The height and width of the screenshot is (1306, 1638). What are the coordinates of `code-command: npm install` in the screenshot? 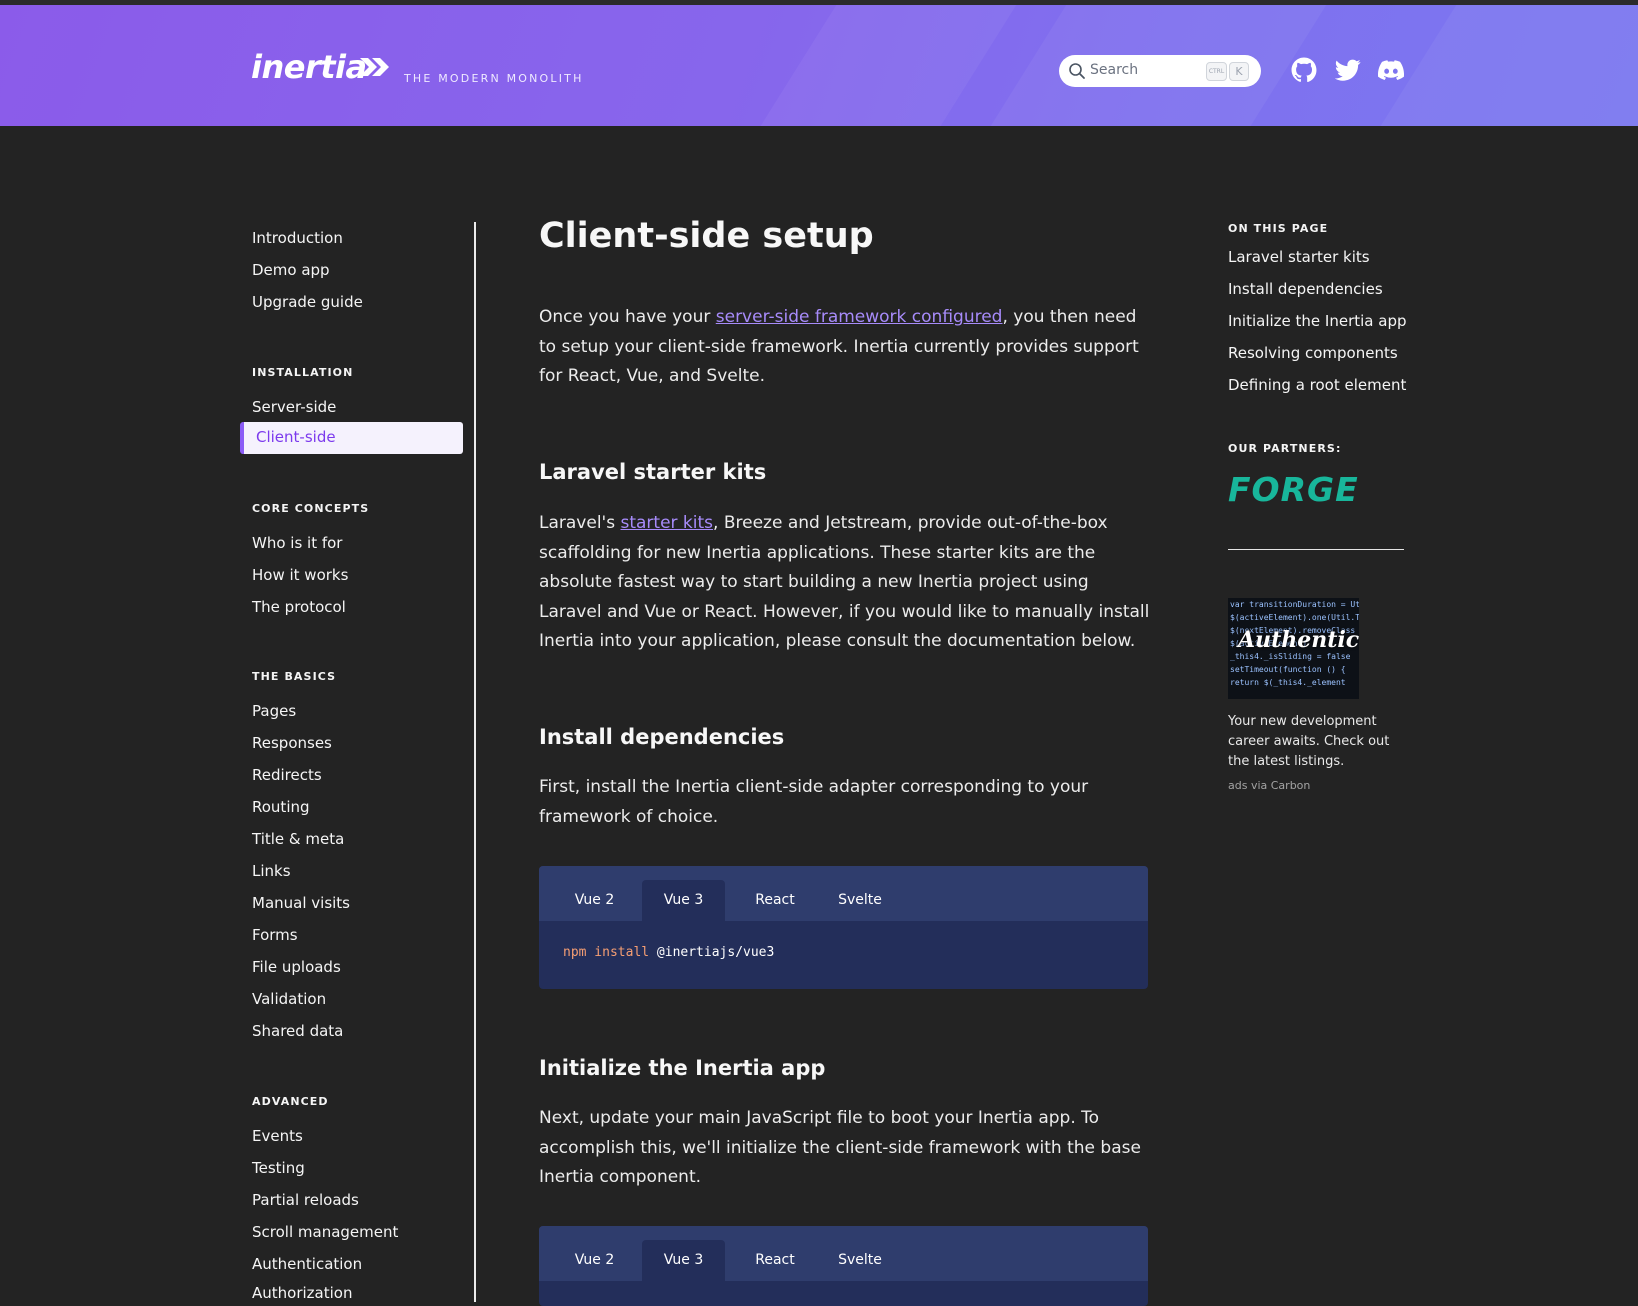 It's located at (606, 952).